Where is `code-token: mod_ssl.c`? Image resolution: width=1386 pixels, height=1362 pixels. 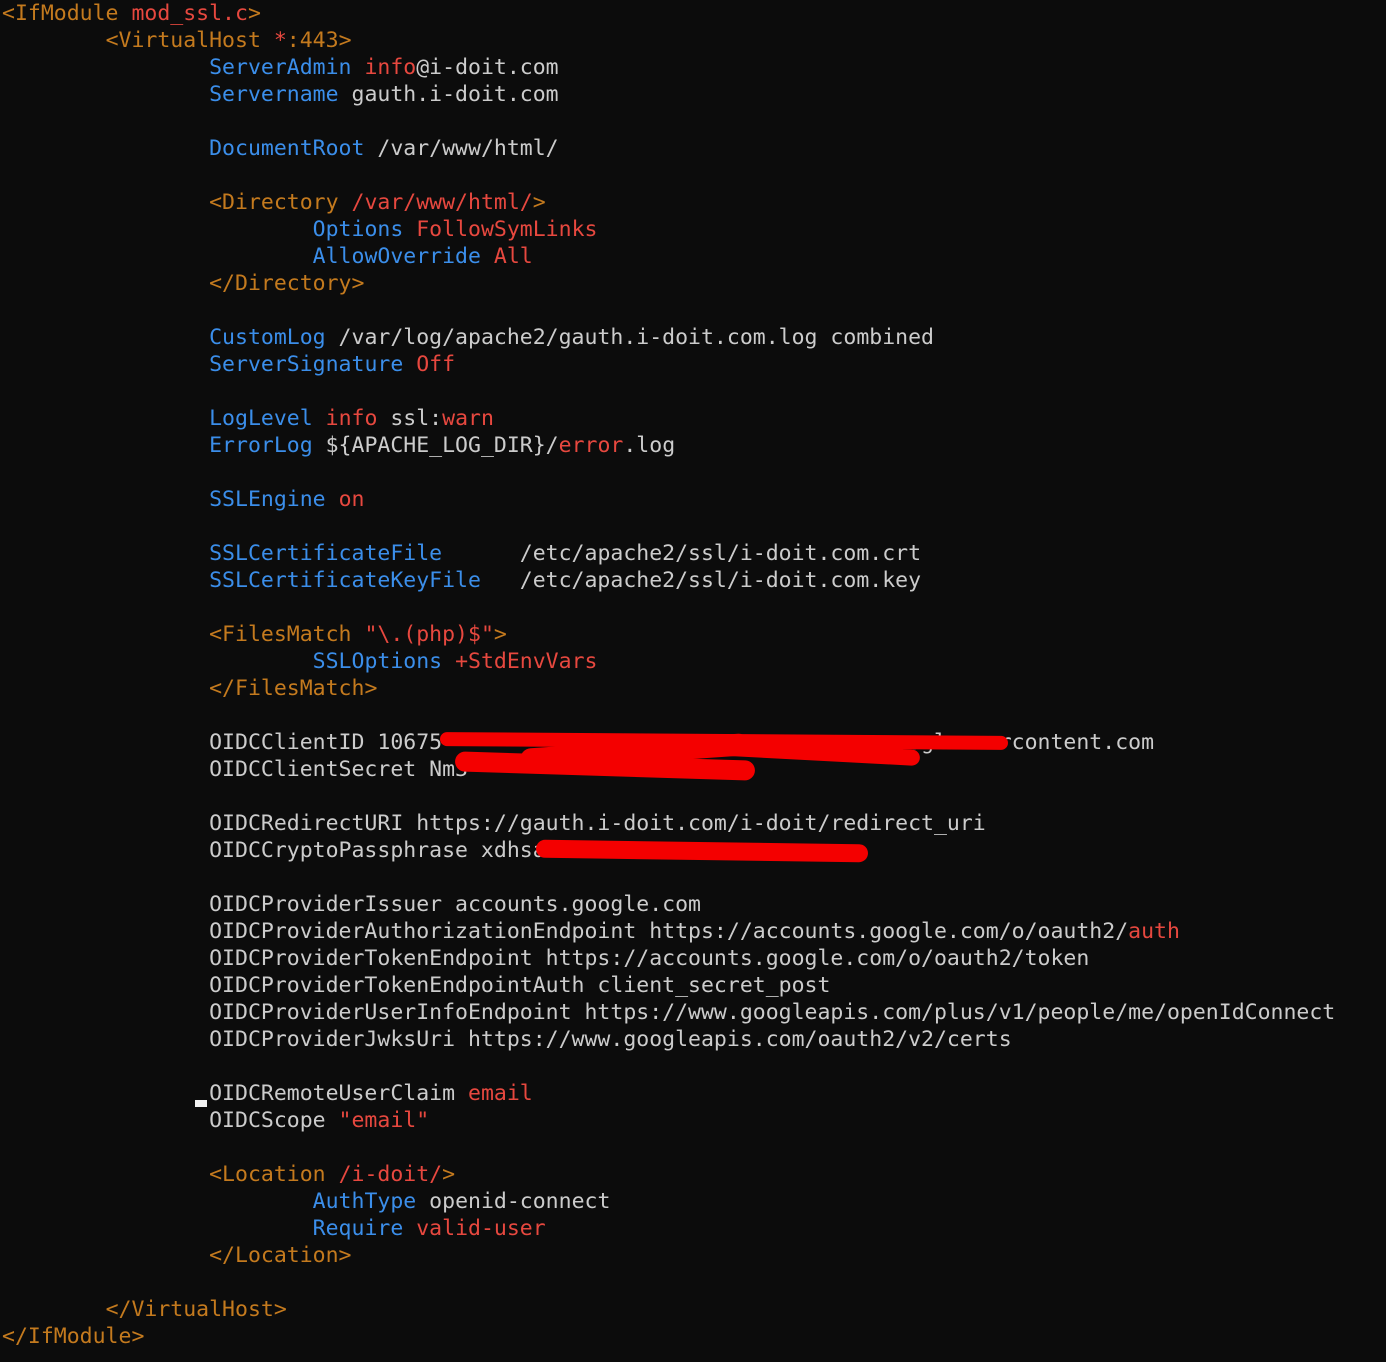
code-token: mod_ssl.c is located at coordinates (189, 13).